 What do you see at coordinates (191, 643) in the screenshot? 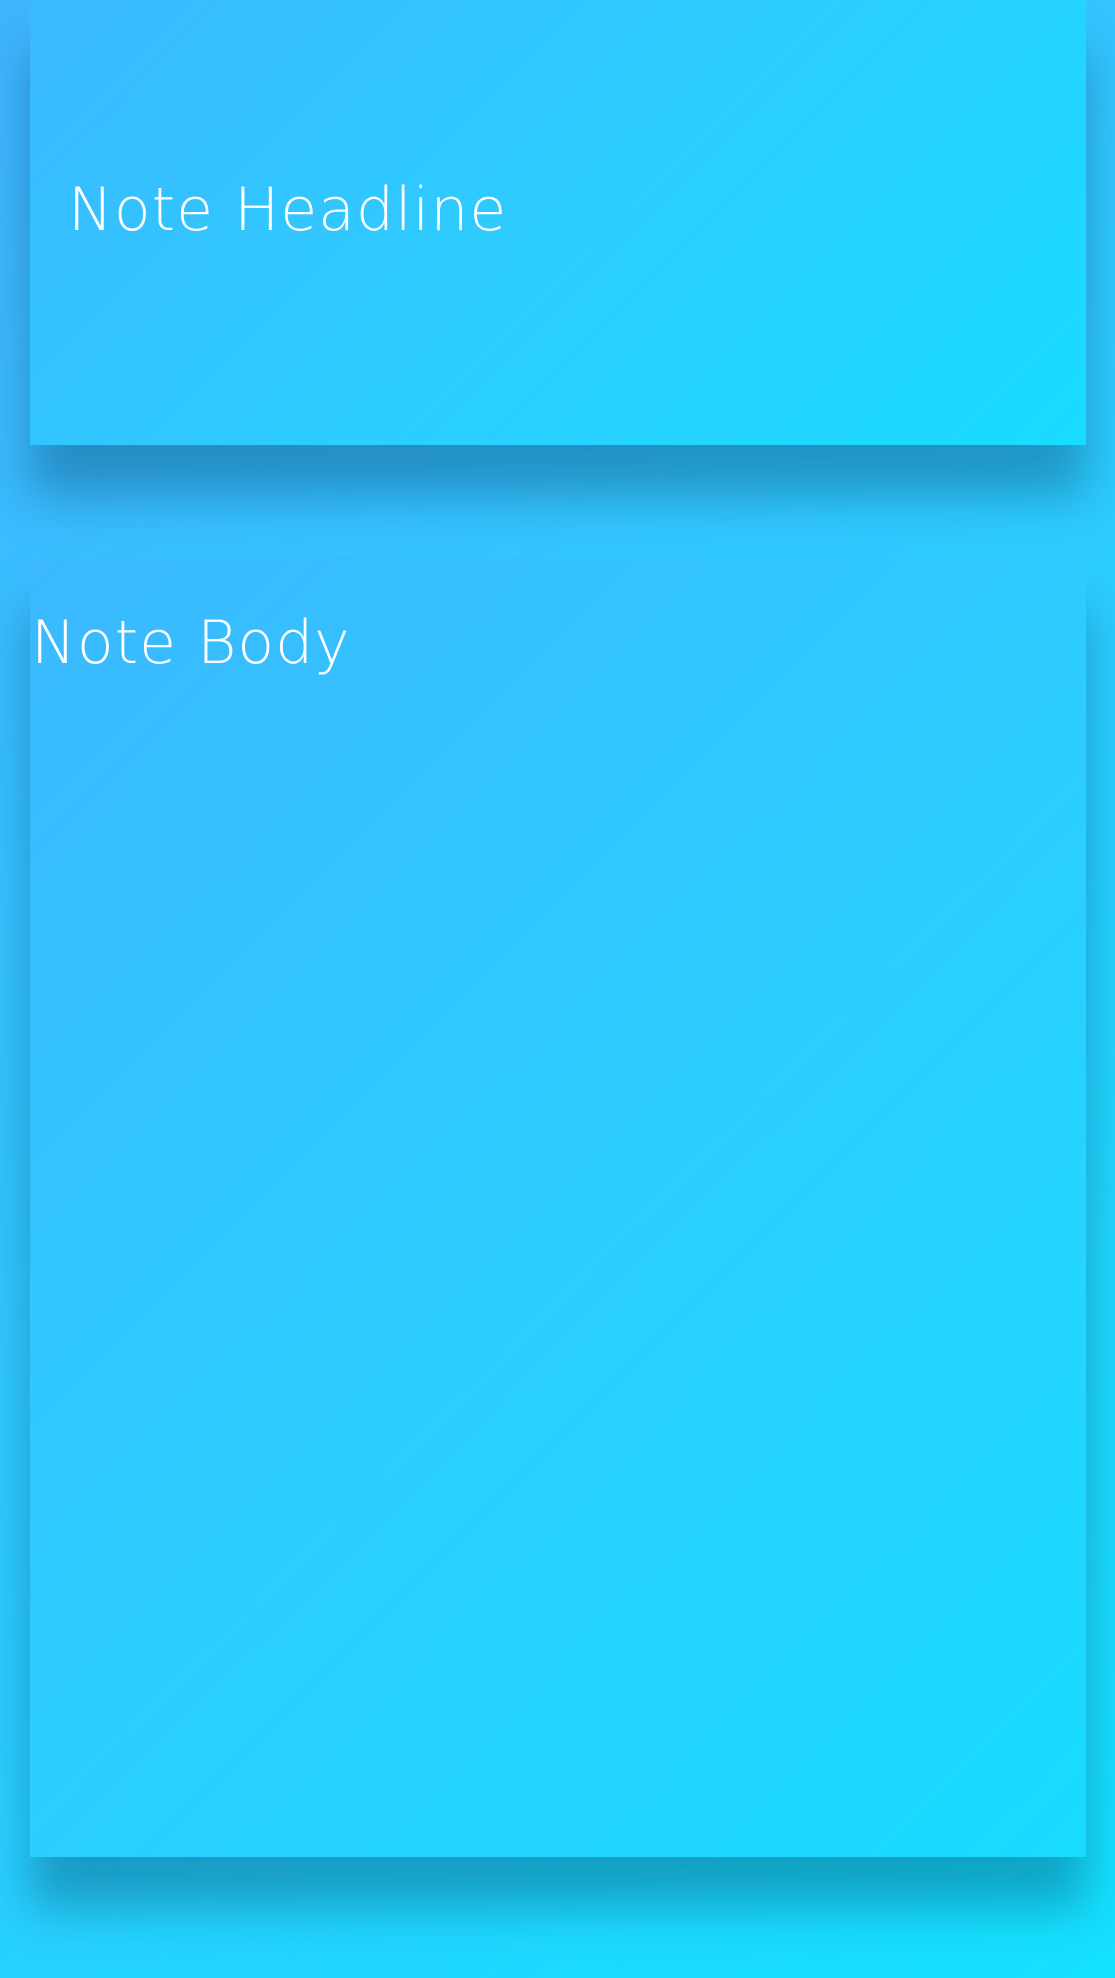
I see `note-body-field: Note Body` at bounding box center [191, 643].